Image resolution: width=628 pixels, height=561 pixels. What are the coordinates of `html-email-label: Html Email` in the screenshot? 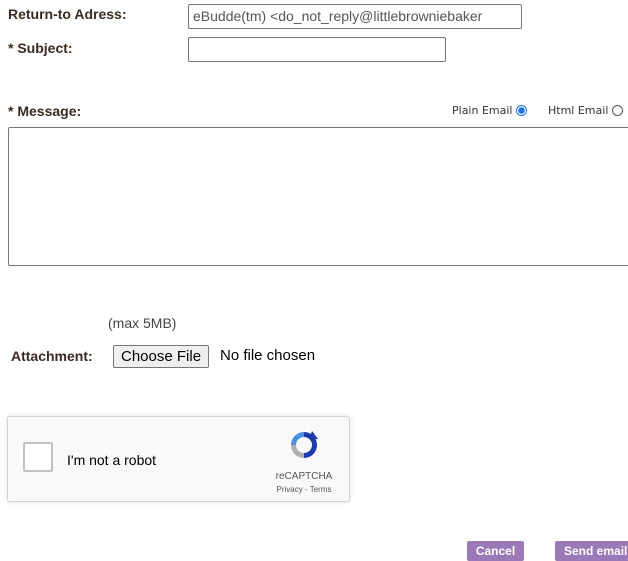 It's located at (578, 110).